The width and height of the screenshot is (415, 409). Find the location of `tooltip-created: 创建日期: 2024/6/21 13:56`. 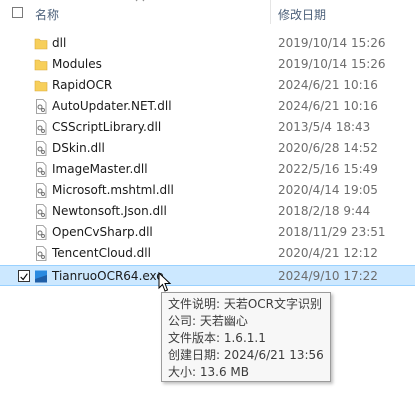

tooltip-created: 创建日期: 2024/6/21 13:56 is located at coordinates (246, 355).